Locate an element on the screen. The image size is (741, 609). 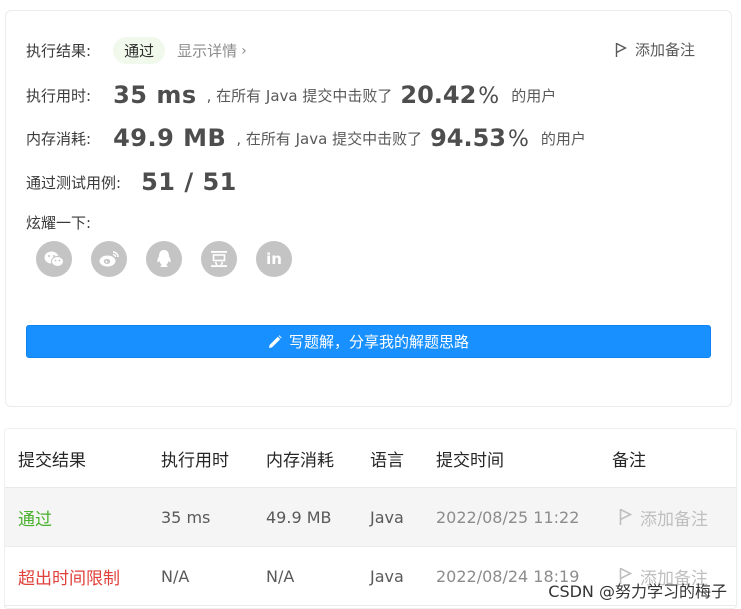
header-time: 提交时间 is located at coordinates (470, 460).